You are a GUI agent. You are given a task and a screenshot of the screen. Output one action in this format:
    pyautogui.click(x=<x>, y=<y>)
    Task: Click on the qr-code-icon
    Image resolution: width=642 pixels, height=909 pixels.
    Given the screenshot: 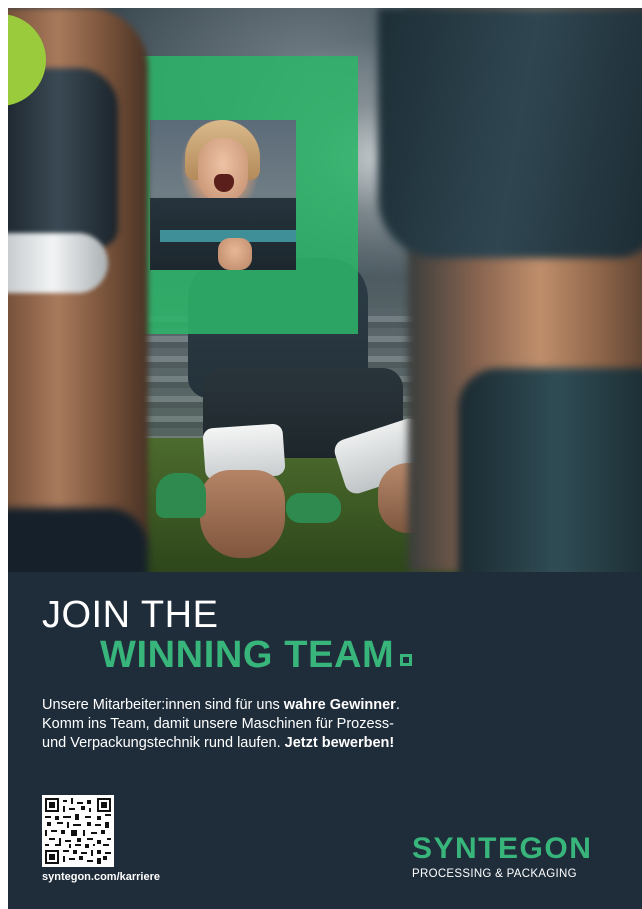 What is the action you would take?
    pyautogui.click(x=78, y=831)
    